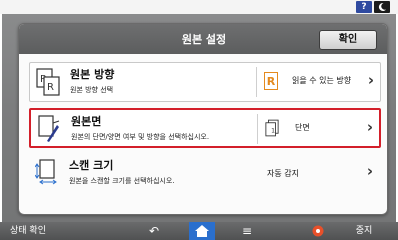 Image resolution: width=398 pixels, height=240 pixels. Describe the element at coordinates (302, 127) in the screenshot. I see `original-sides-value: 단면` at that location.